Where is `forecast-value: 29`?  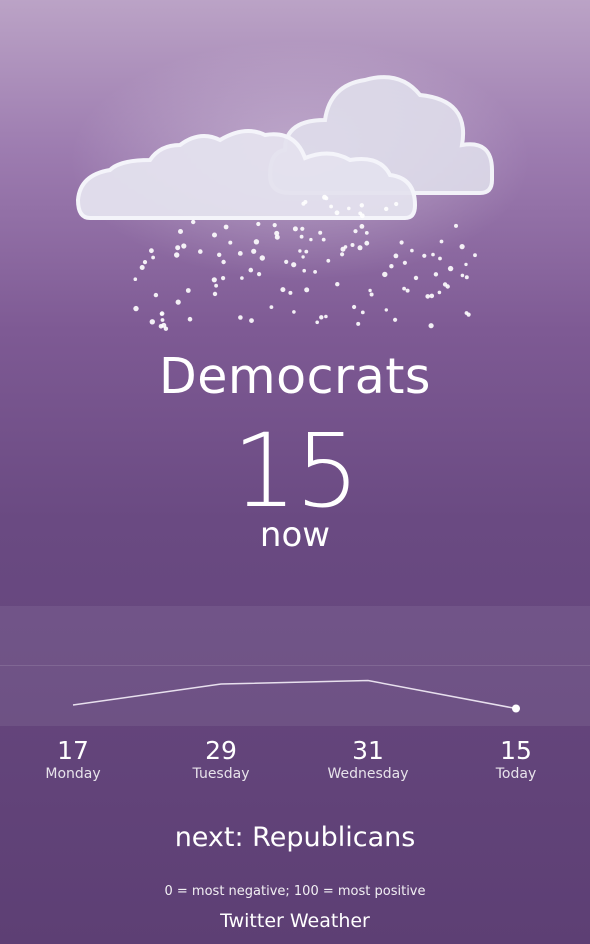 forecast-value: 29 is located at coordinates (221, 750).